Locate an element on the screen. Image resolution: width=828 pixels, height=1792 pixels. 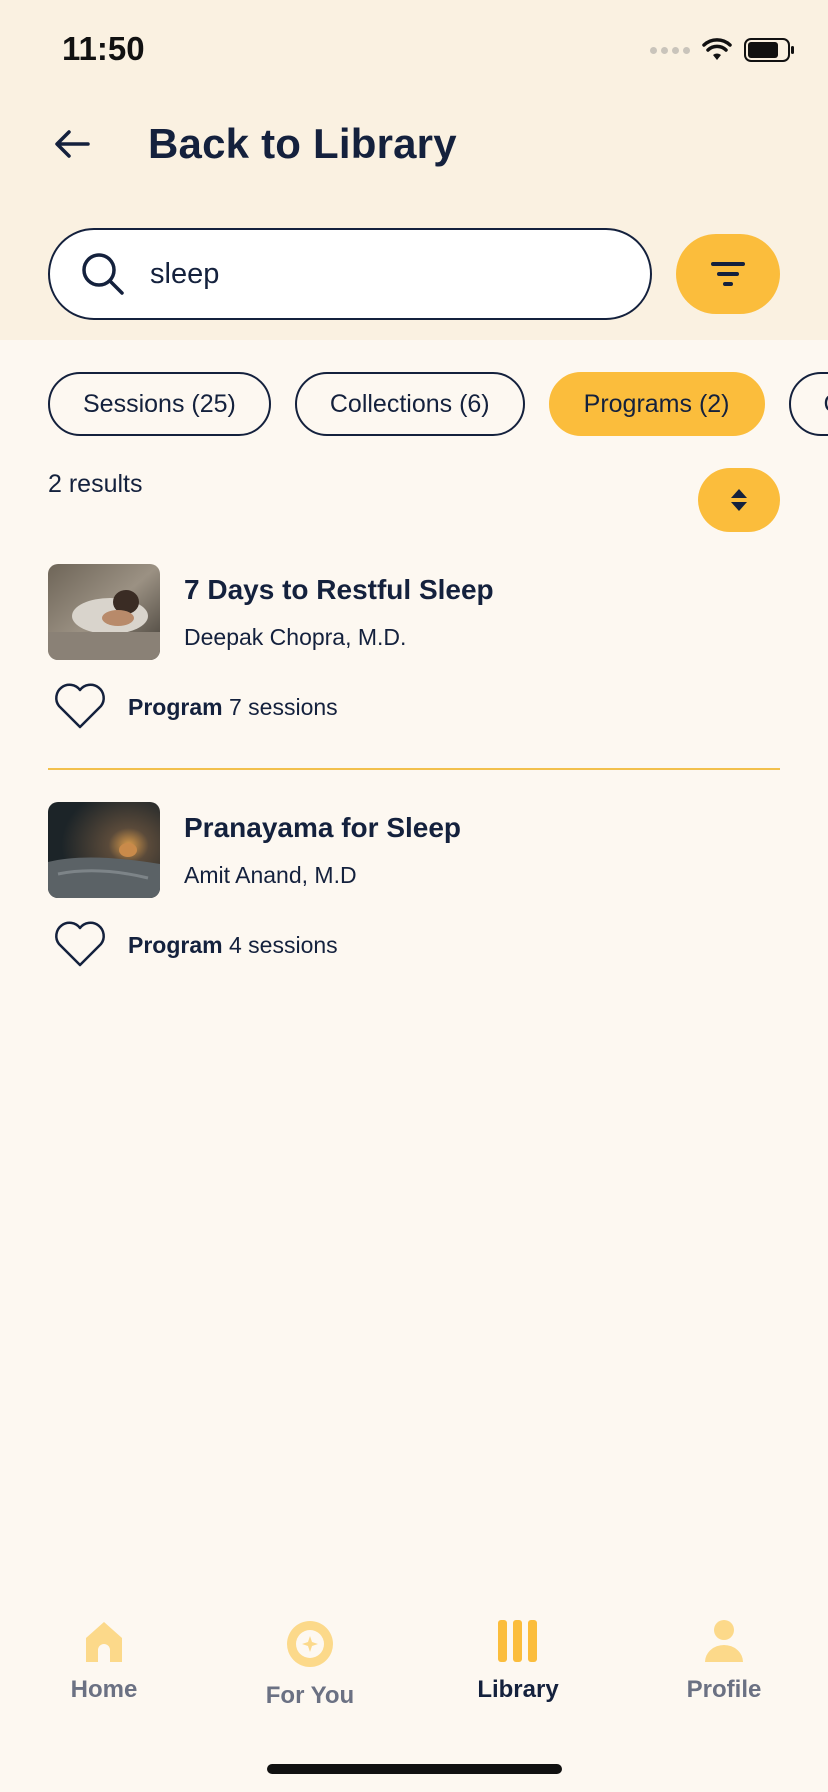
for-you-icon is located at coordinates (310, 1644).